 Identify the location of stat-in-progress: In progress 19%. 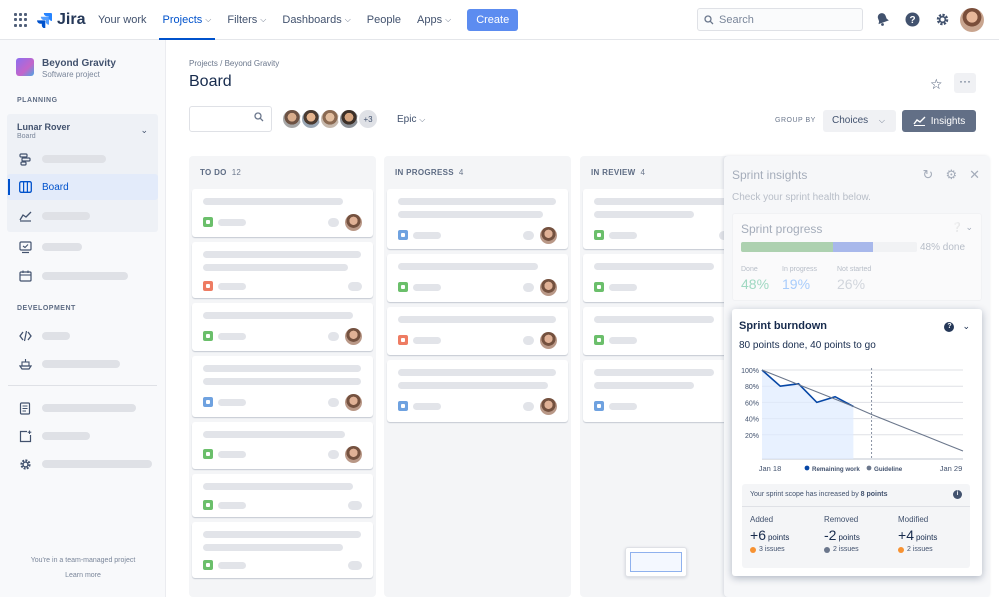
(800, 279).